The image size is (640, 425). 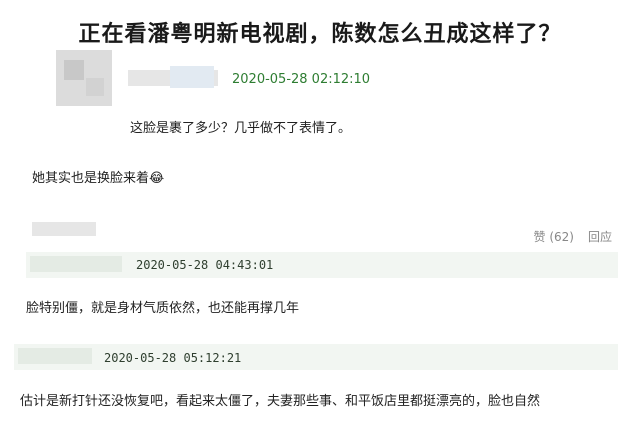 I want to click on comment-actions: 赞 (62) 回应, so click(x=566, y=236).